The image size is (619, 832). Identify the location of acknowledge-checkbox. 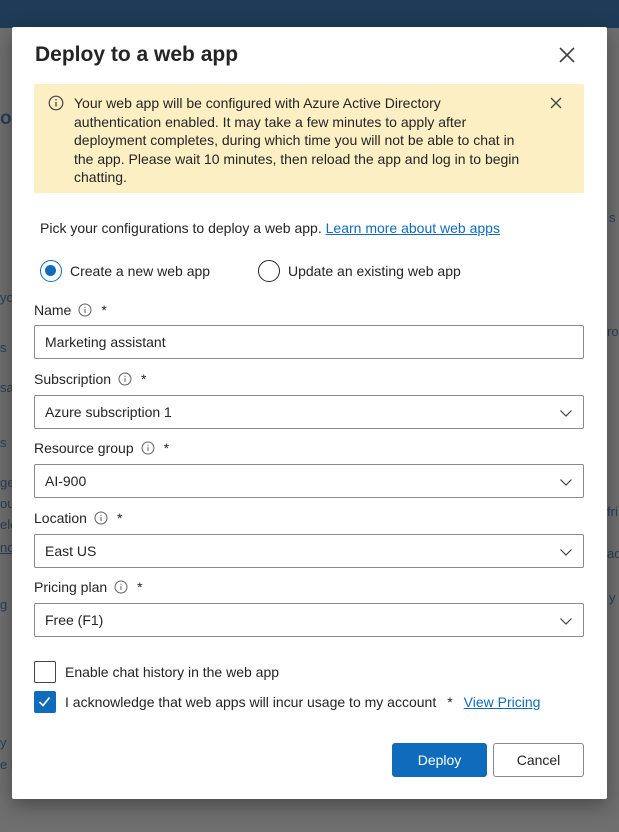
(45, 702).